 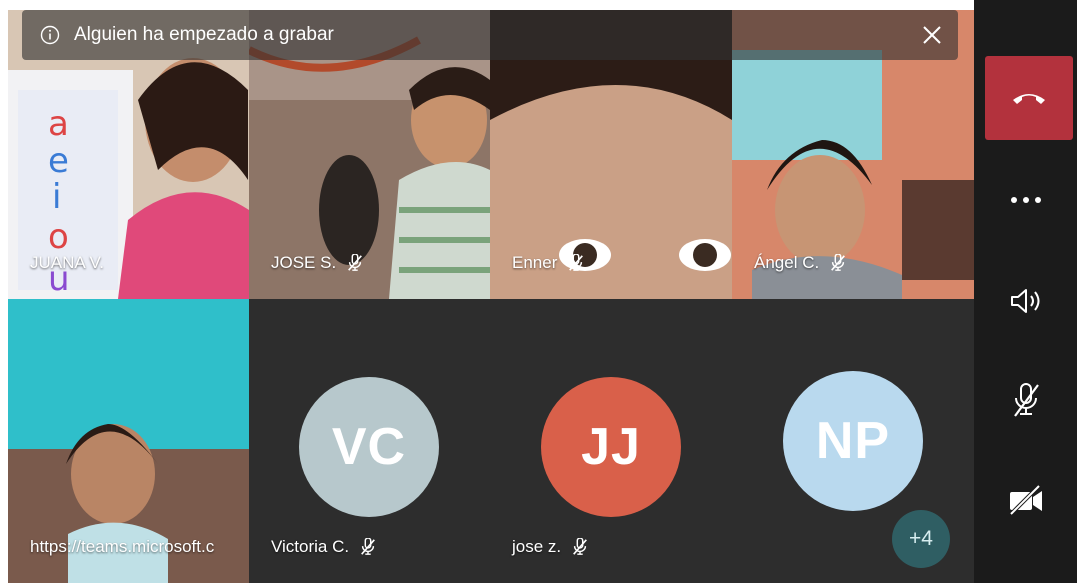 What do you see at coordinates (535, 262) in the screenshot?
I see `participant-name-text: Enner` at bounding box center [535, 262].